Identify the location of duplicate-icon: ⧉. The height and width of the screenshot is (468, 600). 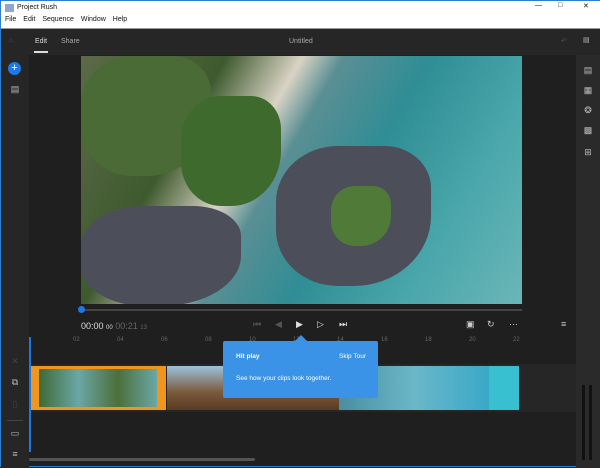
(15, 382).